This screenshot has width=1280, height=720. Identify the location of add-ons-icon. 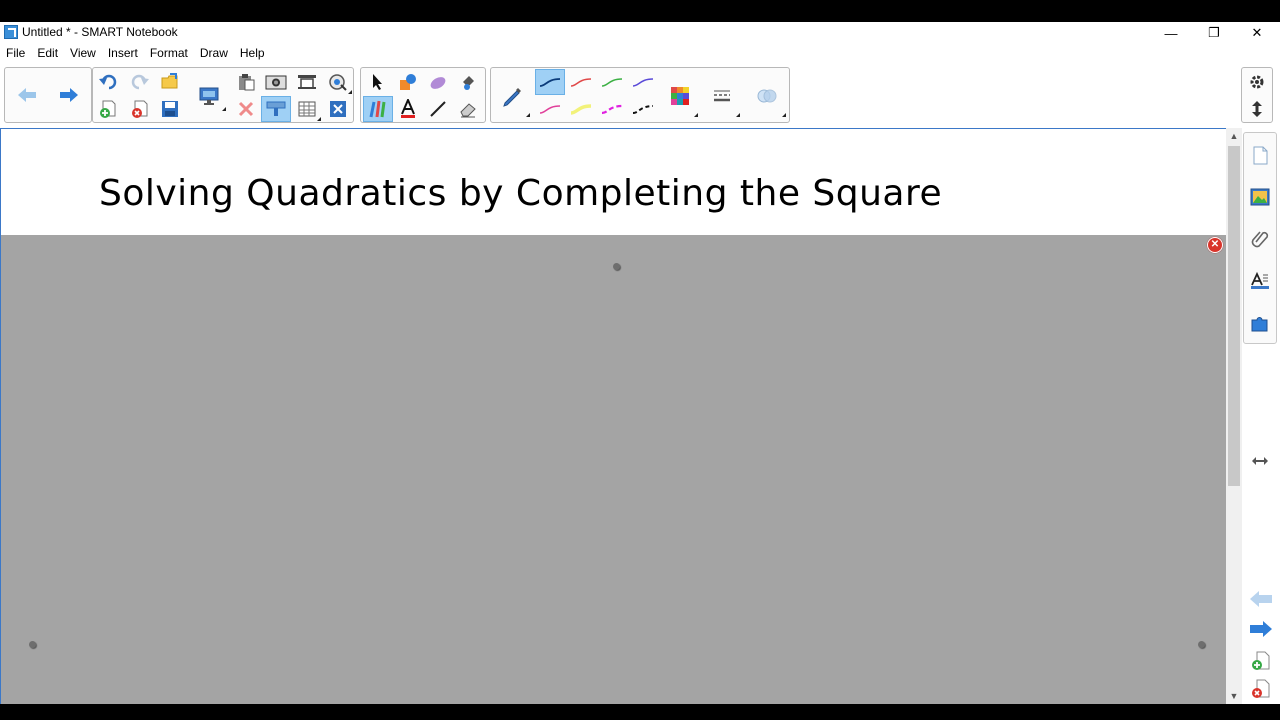
(1259, 324).